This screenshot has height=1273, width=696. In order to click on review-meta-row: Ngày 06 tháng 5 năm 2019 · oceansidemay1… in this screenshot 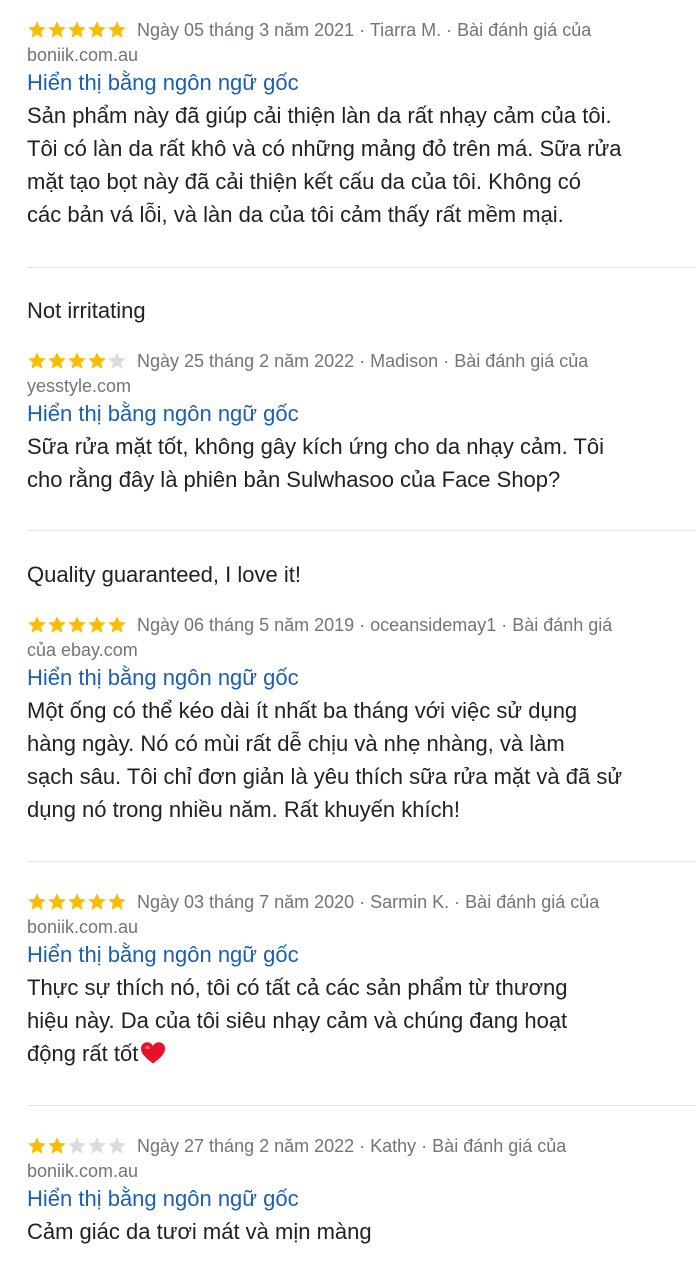, I will do `click(361, 625)`.